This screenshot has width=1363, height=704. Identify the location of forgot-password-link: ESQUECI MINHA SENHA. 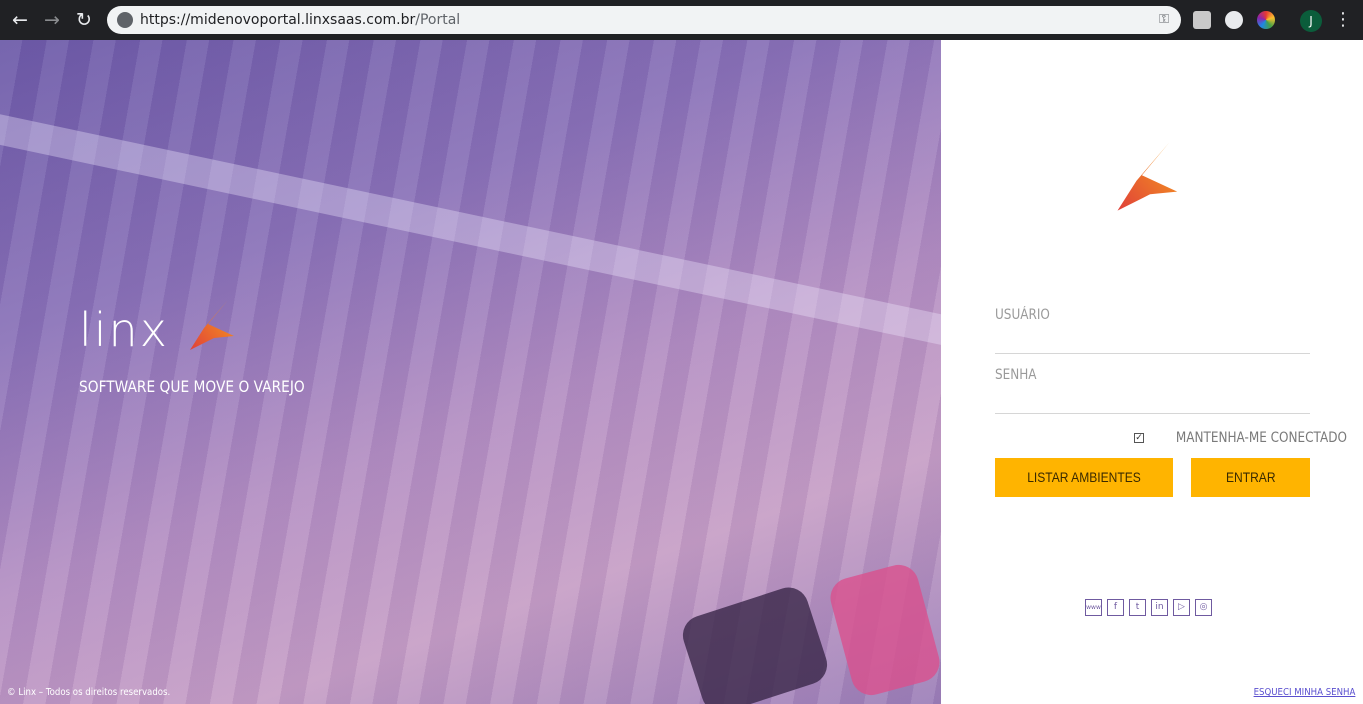
(1304, 693).